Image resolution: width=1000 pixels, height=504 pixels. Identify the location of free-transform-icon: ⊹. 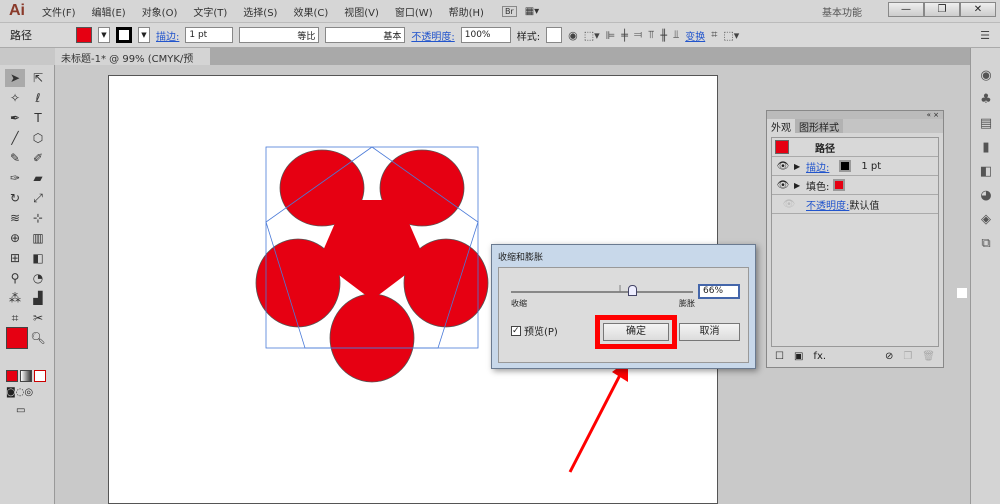
(38, 218).